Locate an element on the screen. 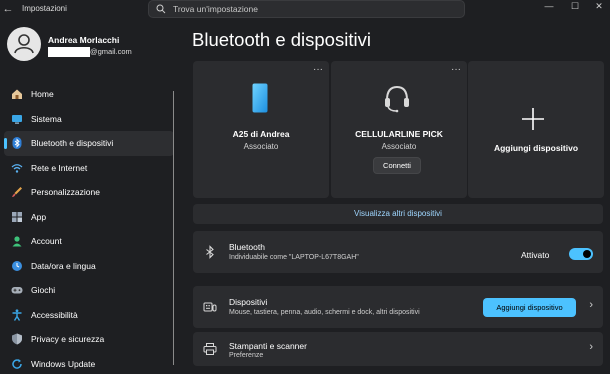 The image size is (610, 374). search-input is located at coordinates (313, 9).